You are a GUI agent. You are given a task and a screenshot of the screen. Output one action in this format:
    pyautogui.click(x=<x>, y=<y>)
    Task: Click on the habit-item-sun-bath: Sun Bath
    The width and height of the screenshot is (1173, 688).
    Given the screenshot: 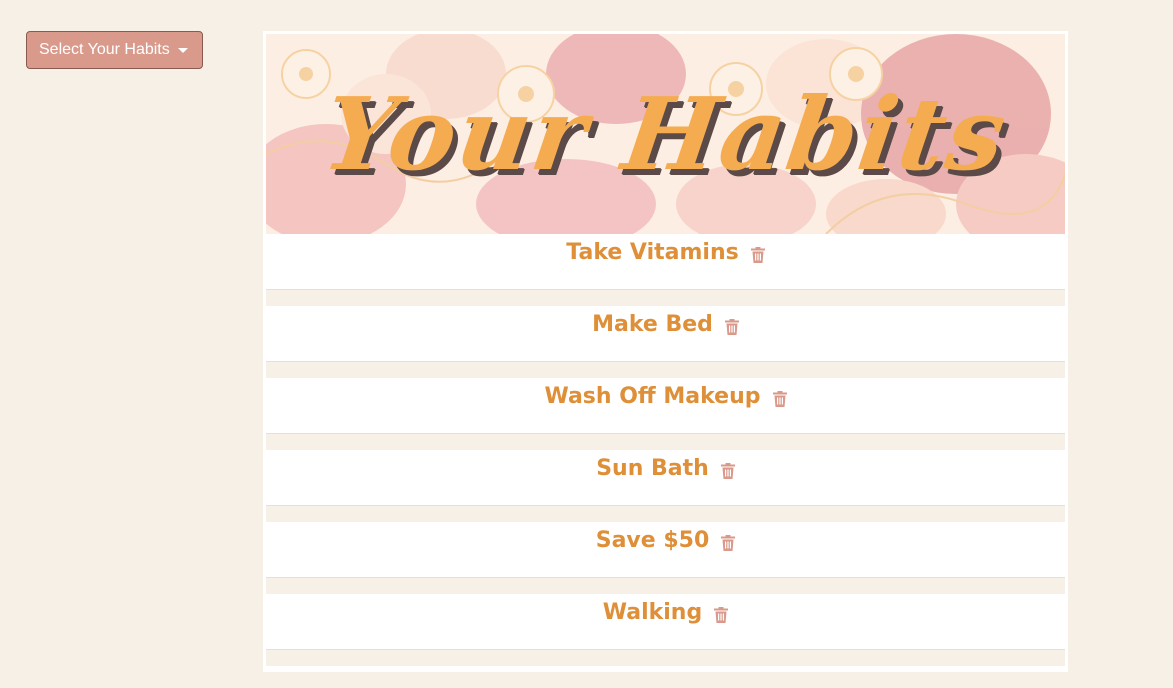 What is the action you would take?
    pyautogui.click(x=665, y=478)
    